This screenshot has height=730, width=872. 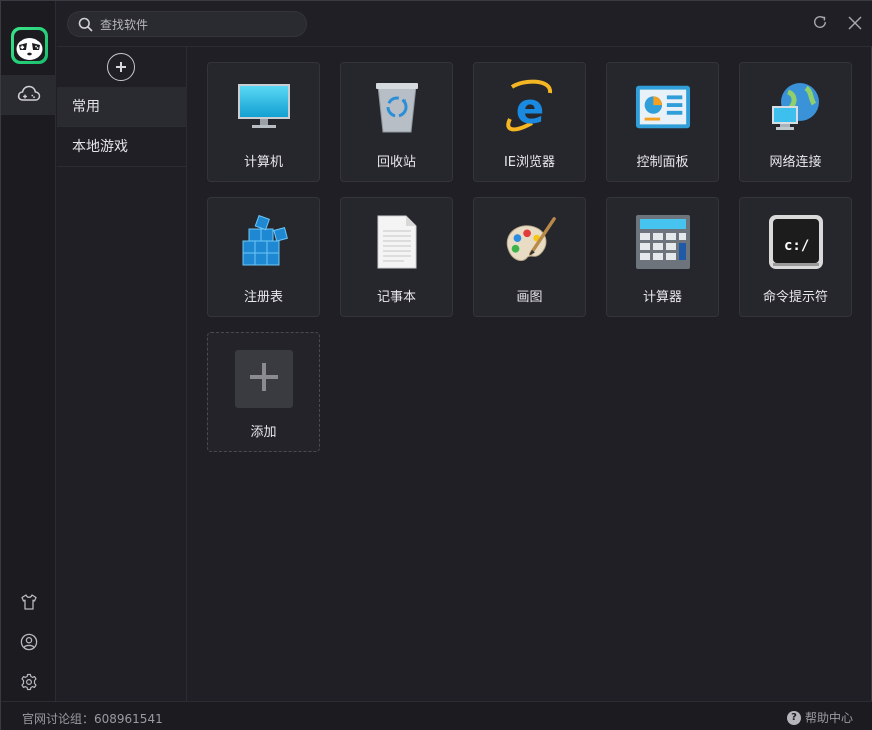 I want to click on refresh-icon, so click(x=820, y=24).